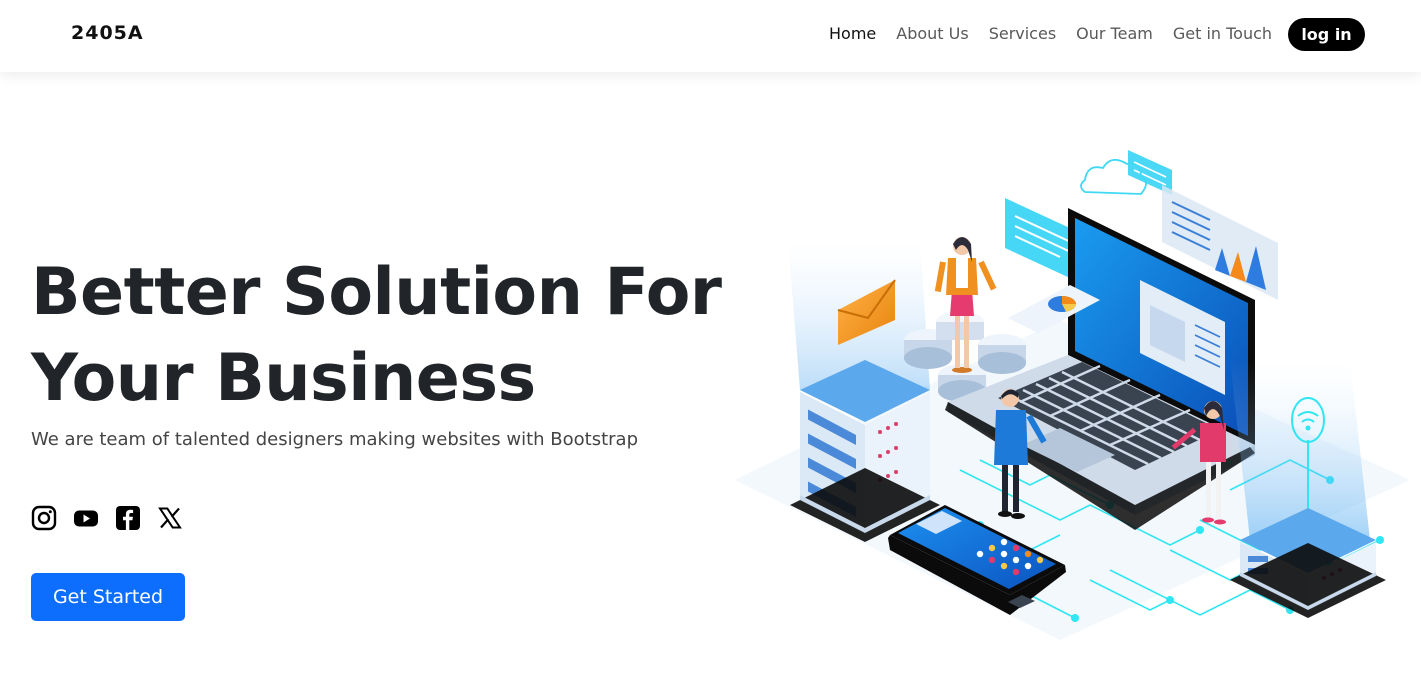 This screenshot has width=1421, height=676. I want to click on youtube-icon, so click(86, 518).